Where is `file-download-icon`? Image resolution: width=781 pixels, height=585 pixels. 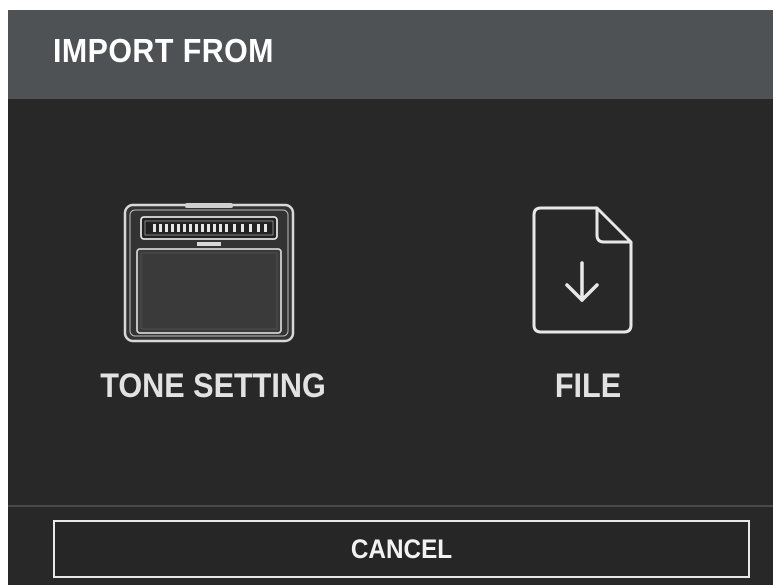 file-download-icon is located at coordinates (582, 270).